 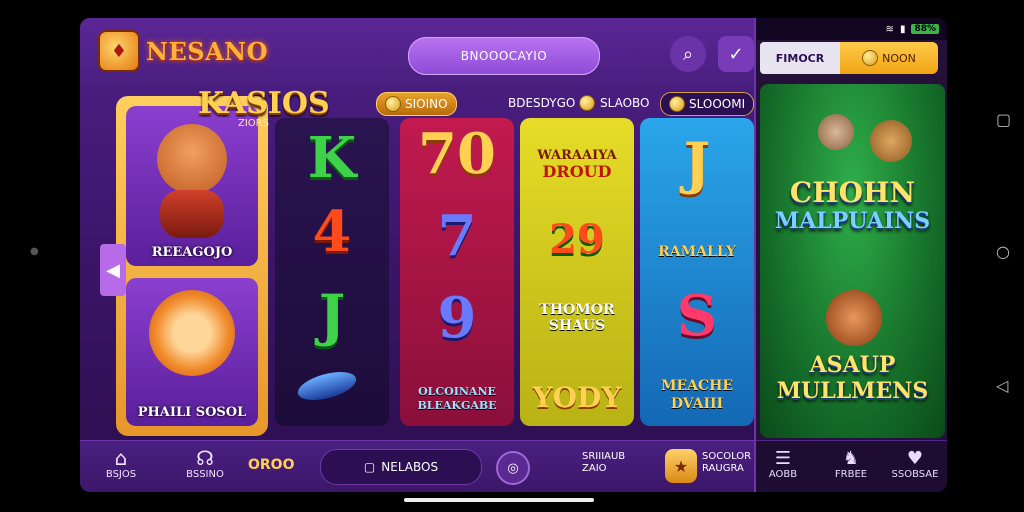 I want to click on brand-name: NESANO, so click(x=207, y=51).